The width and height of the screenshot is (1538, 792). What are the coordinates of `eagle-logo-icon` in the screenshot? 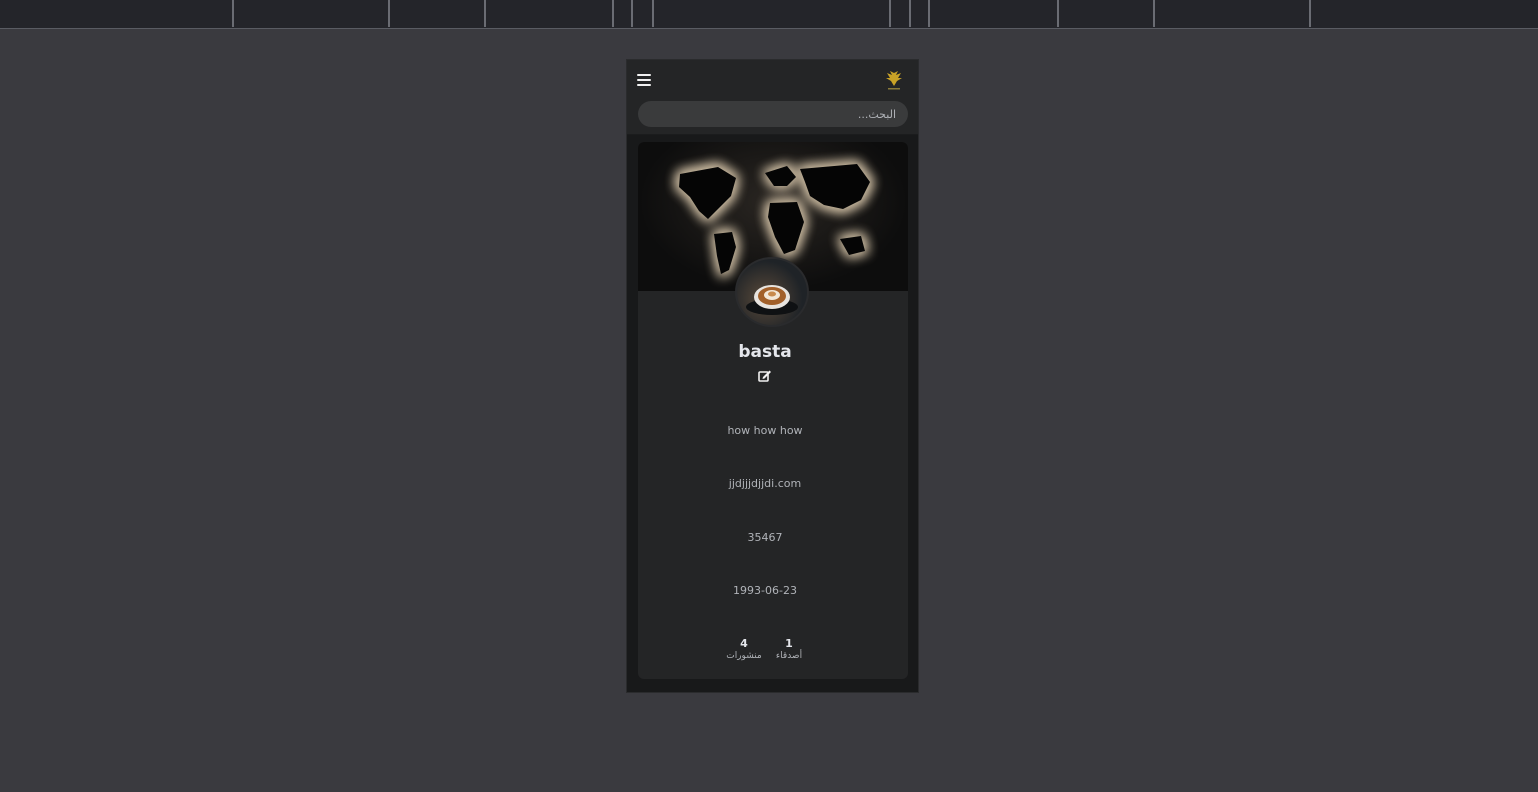 It's located at (894, 81).